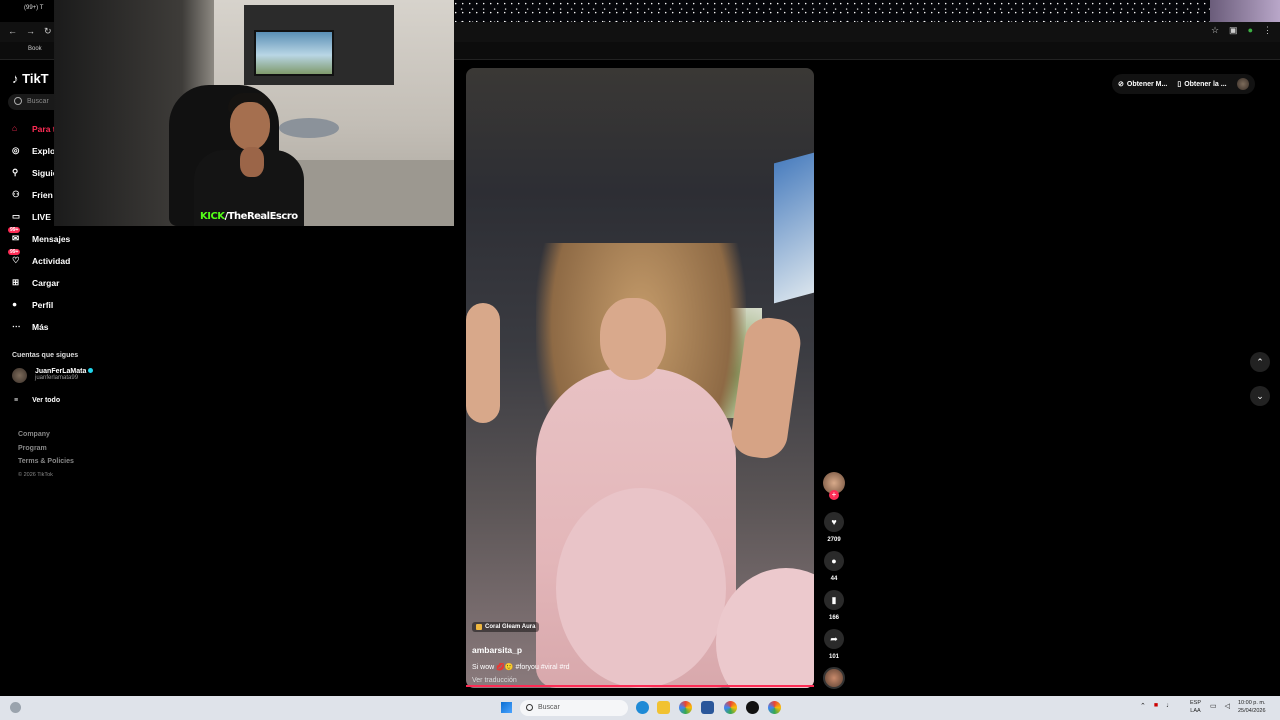 The width and height of the screenshot is (1280, 720). Describe the element at coordinates (1233, 30) in the screenshot. I see `extension-icon: ▣` at that location.